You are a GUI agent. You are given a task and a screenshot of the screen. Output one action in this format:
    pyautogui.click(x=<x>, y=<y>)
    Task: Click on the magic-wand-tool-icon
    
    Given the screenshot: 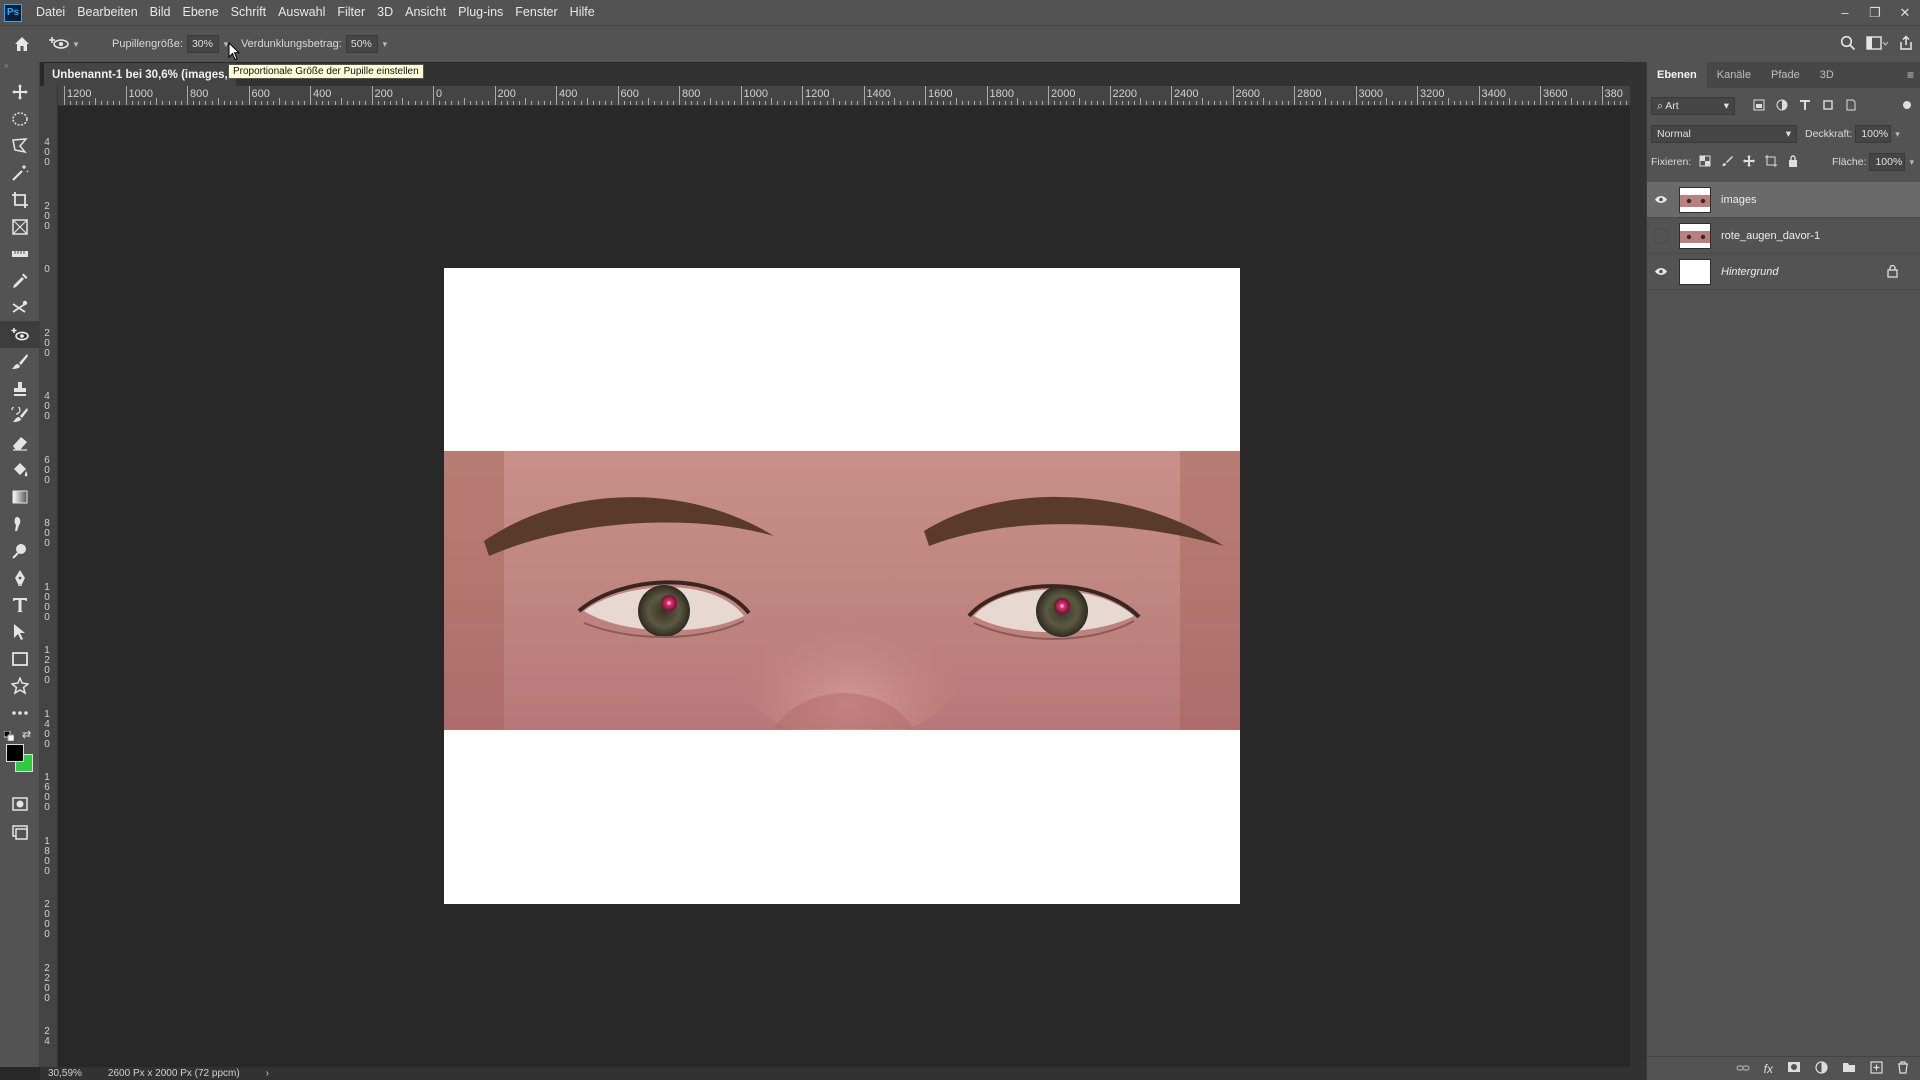 What is the action you would take?
    pyautogui.click(x=20, y=172)
    